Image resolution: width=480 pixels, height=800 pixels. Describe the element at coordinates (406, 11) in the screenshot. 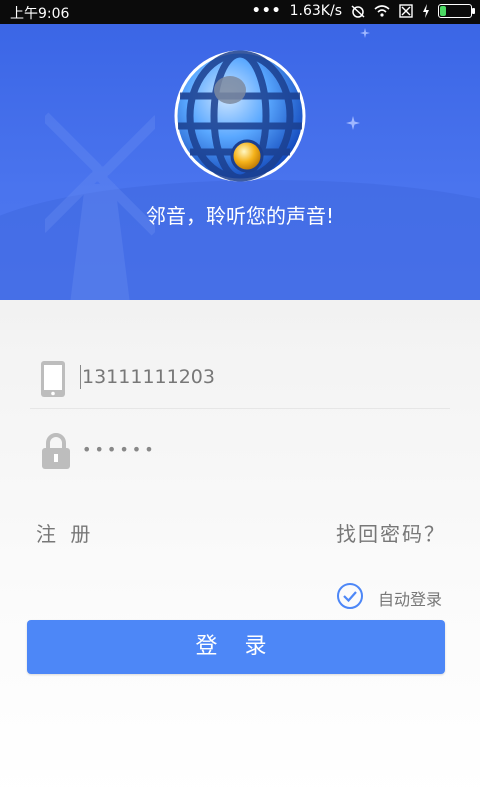

I see `sim-off-icon` at that location.